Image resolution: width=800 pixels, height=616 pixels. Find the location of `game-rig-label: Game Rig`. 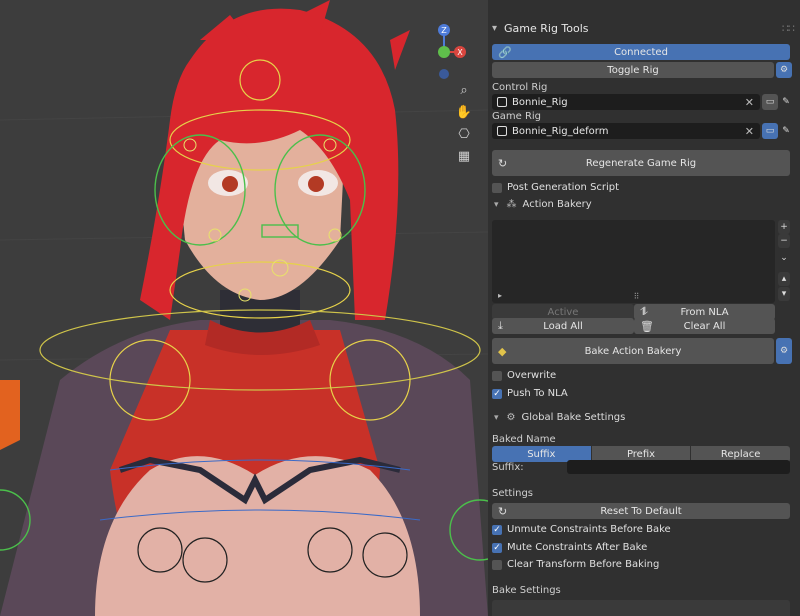

game-rig-label: Game Rig is located at coordinates (517, 116).